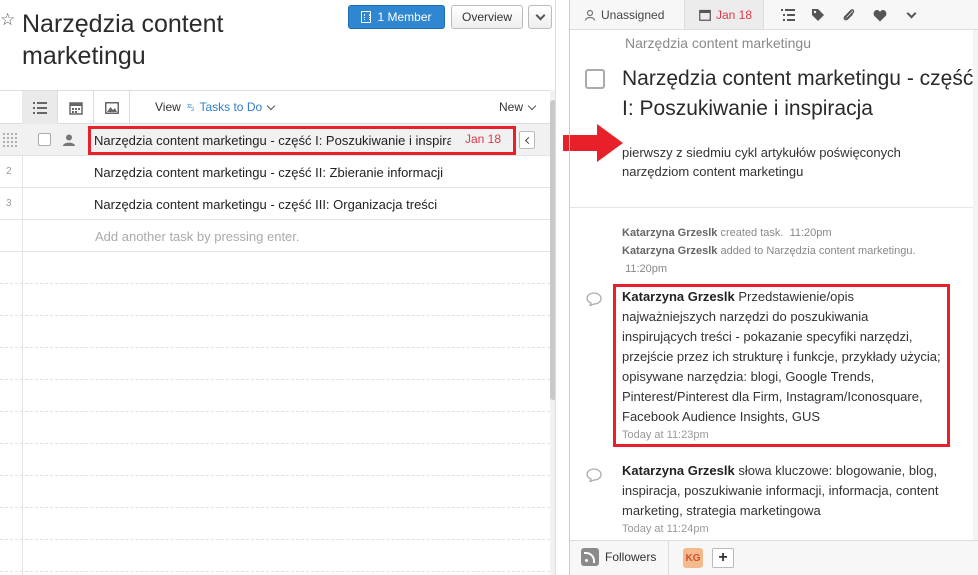  I want to click on person-outline-icon, so click(590, 15).